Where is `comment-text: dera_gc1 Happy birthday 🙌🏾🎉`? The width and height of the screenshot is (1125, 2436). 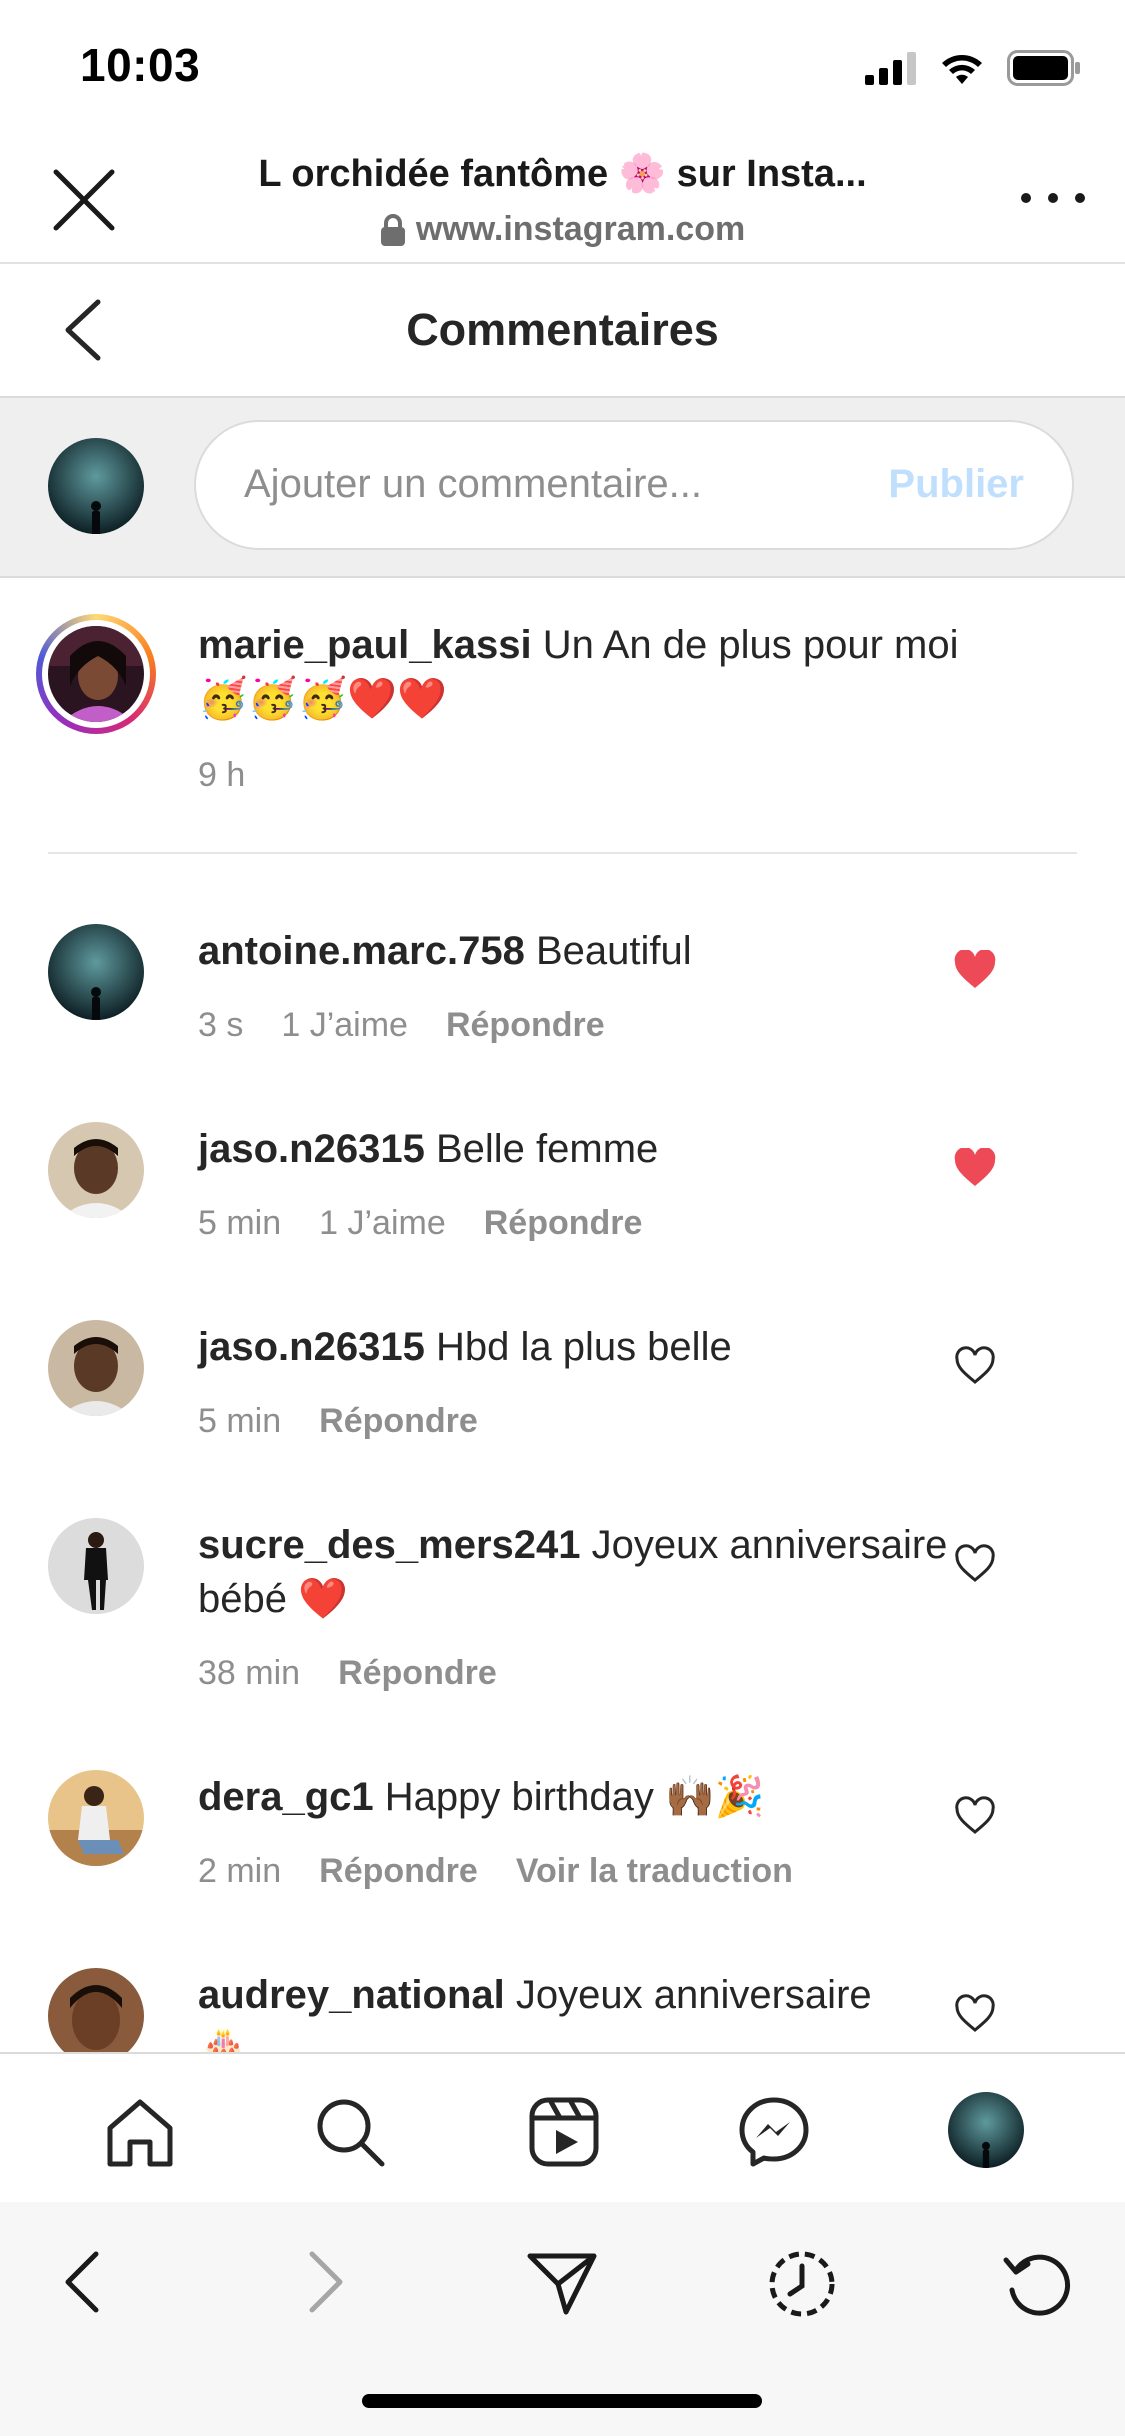 comment-text: dera_gc1 Happy birthday 🙌🏾🎉 is located at coordinates (618, 1797).